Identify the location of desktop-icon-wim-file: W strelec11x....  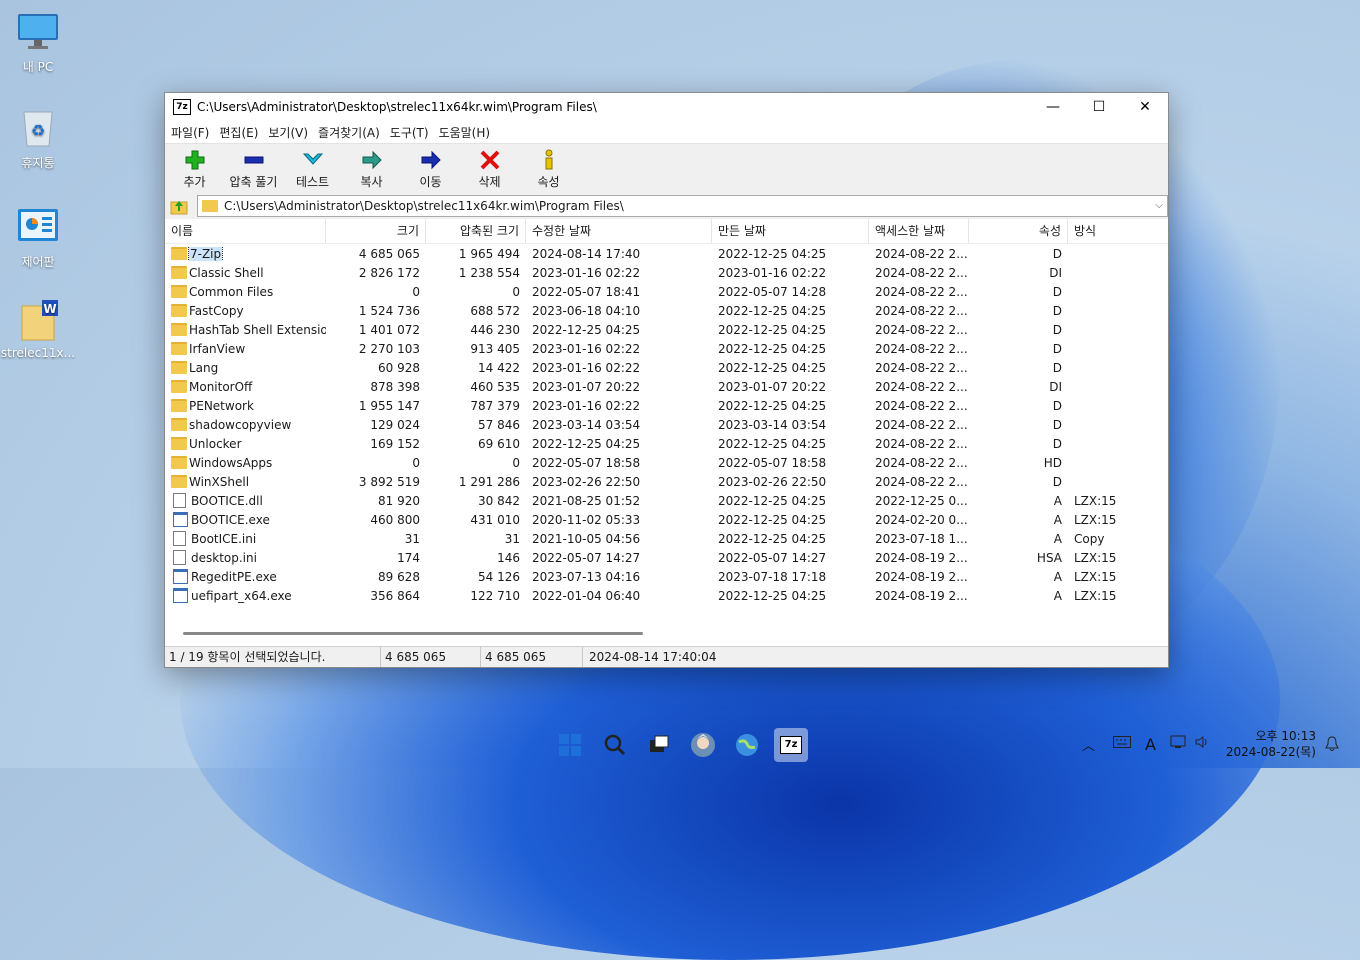
(38, 329).